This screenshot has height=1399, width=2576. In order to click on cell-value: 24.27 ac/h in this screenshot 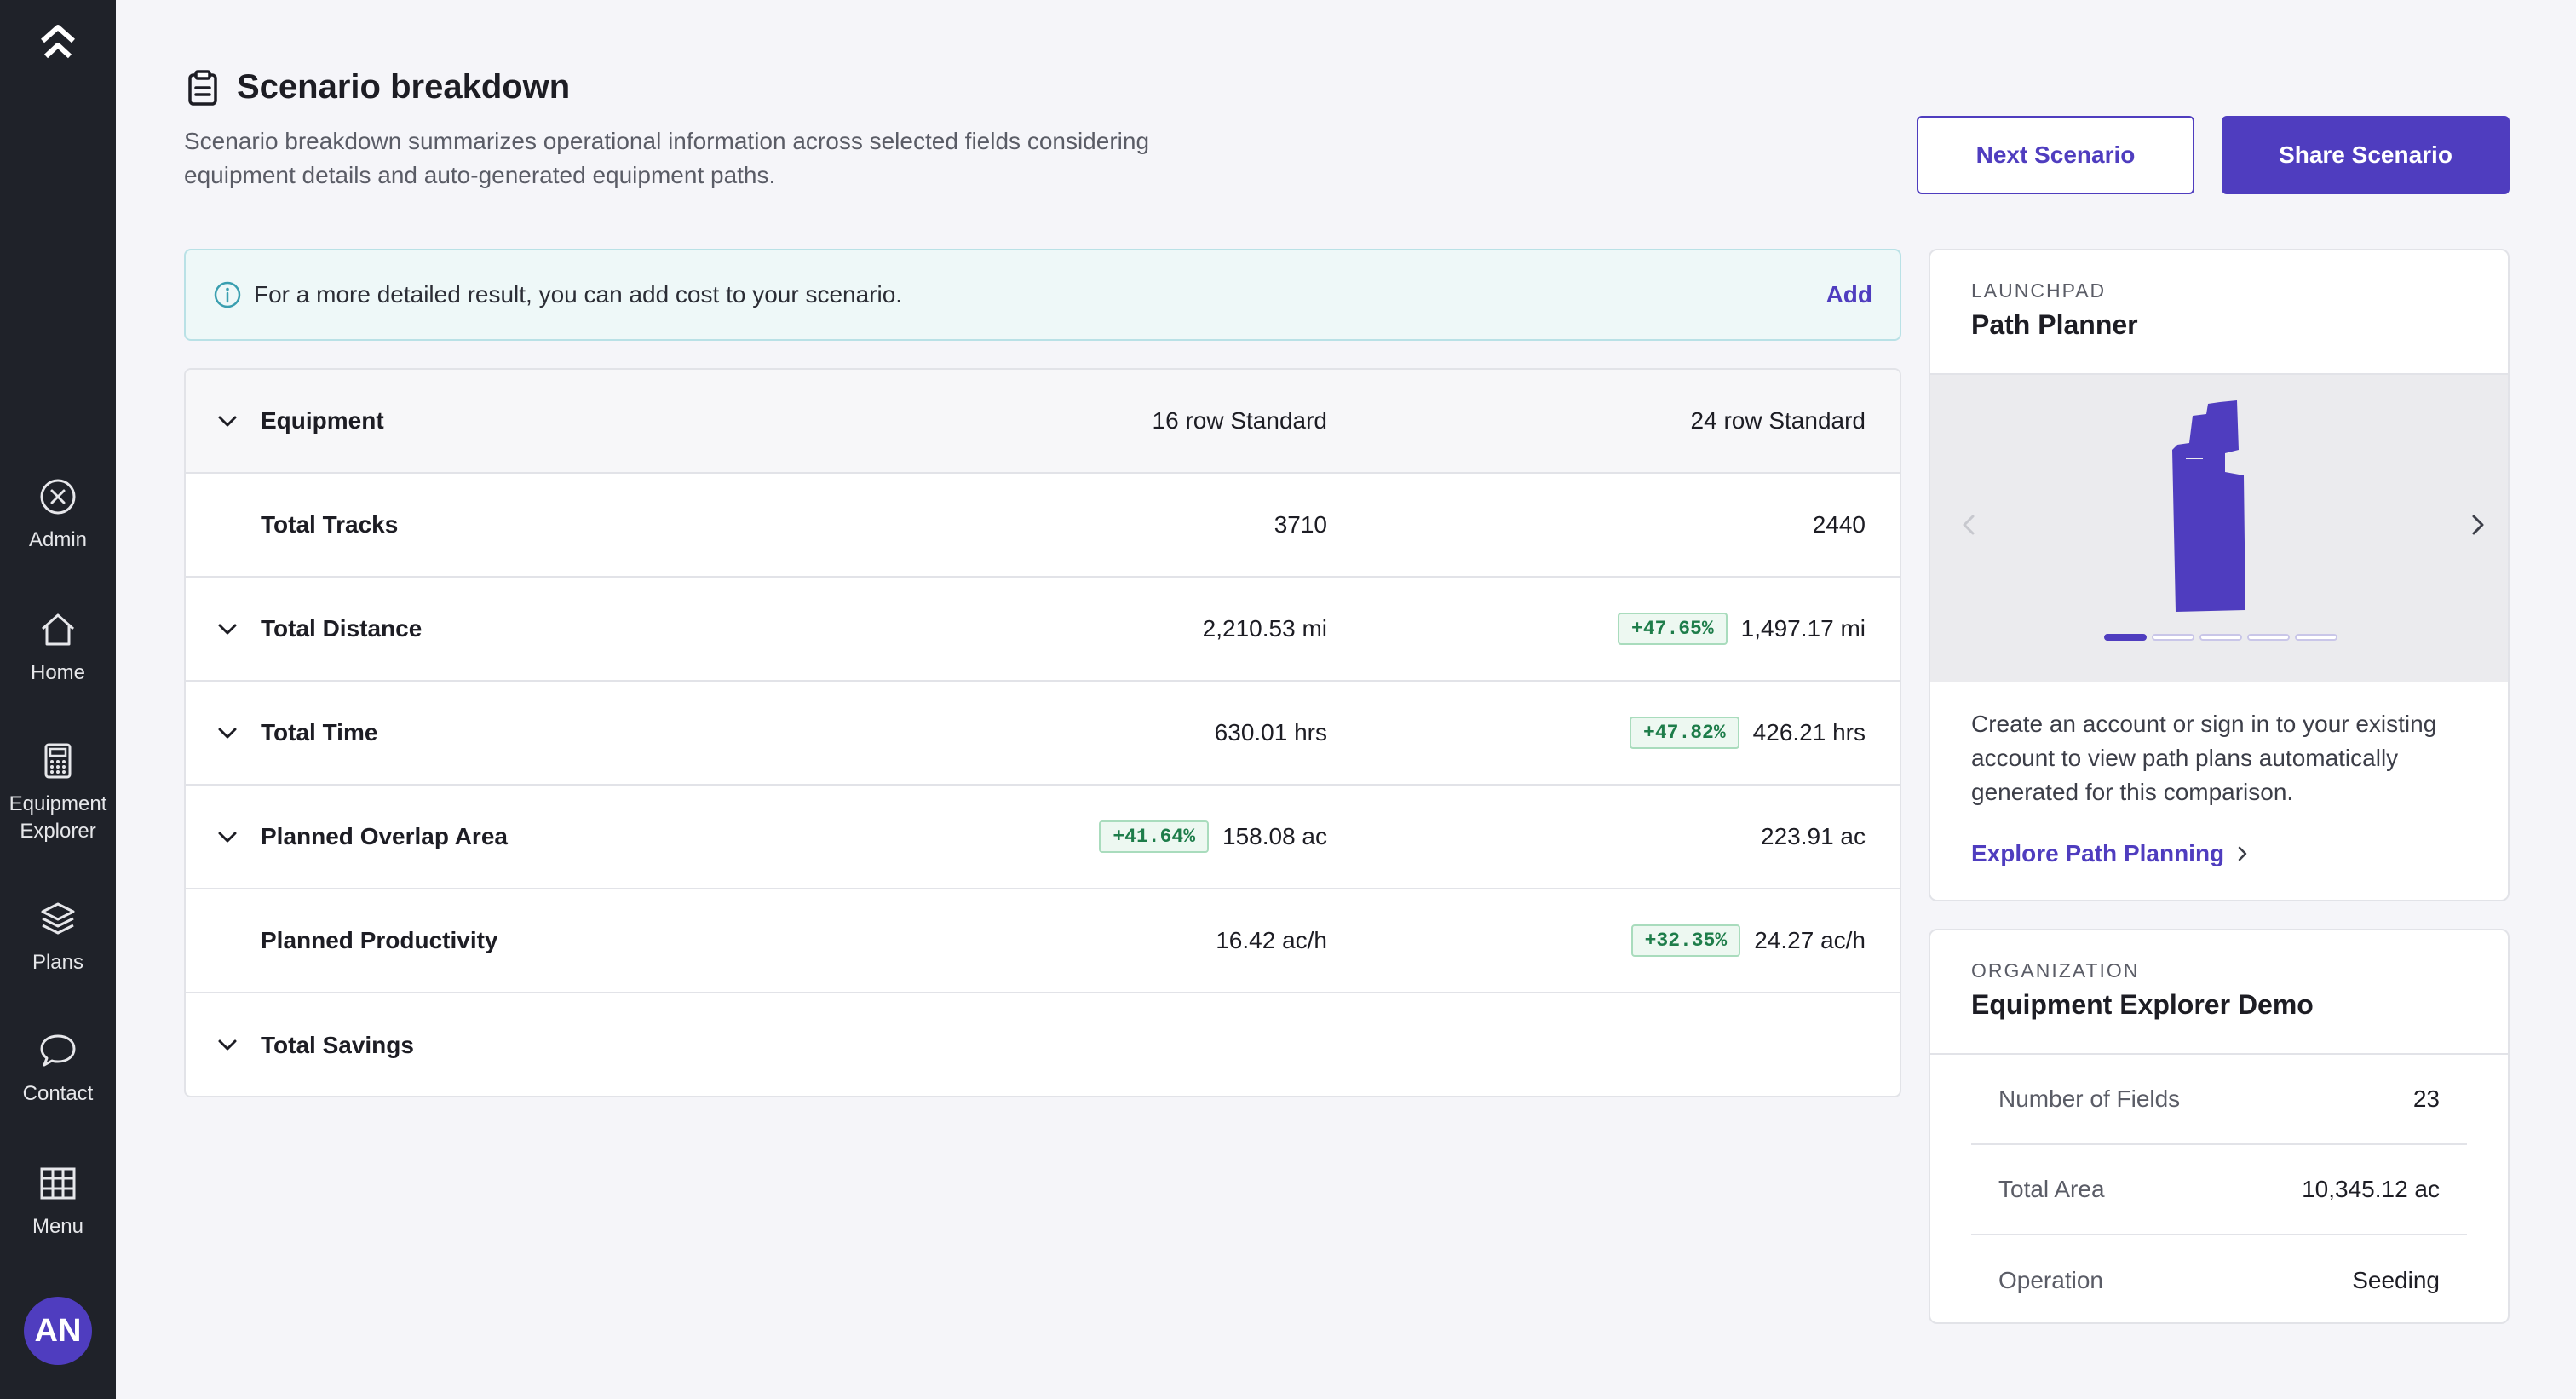, I will do `click(1810, 940)`.